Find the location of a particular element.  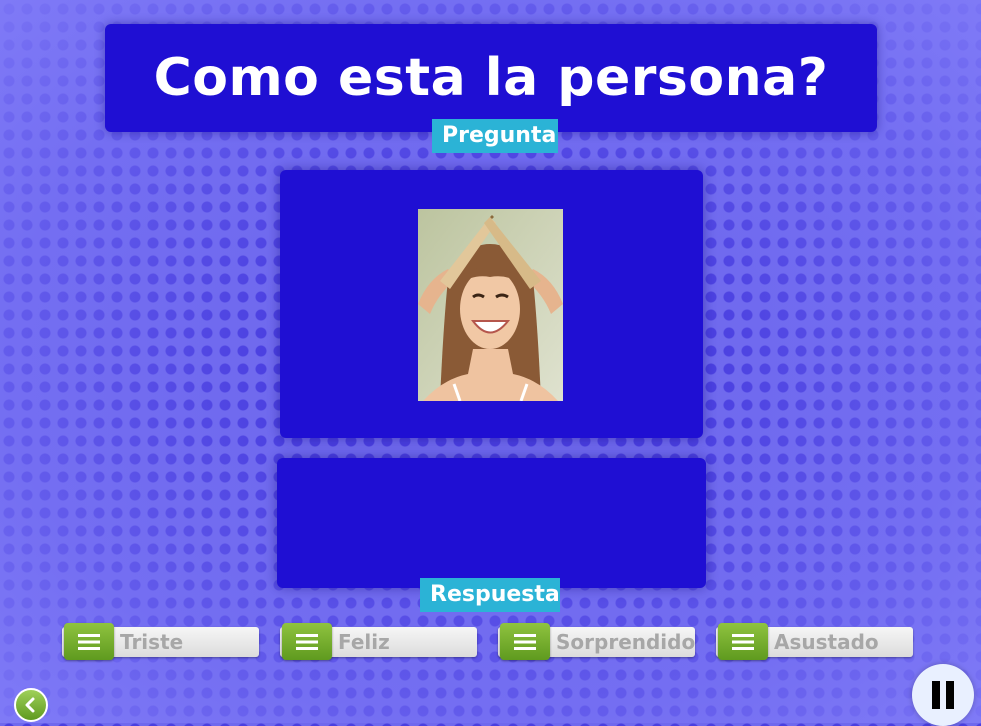

pause-button is located at coordinates (943, 695).